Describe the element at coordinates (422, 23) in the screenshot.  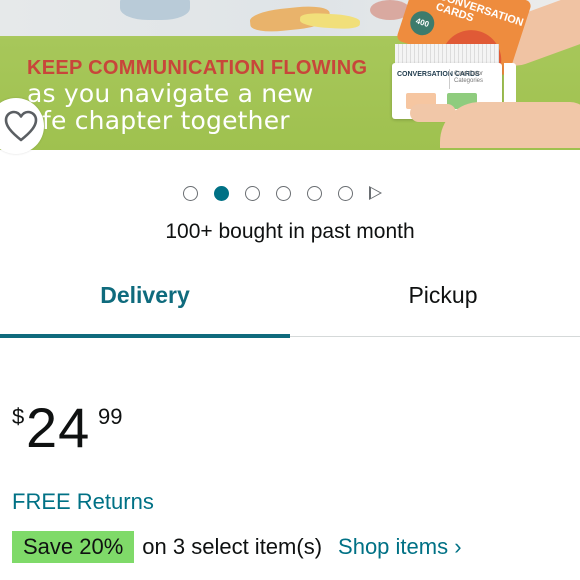
I see `card-box-badge: 400` at that location.